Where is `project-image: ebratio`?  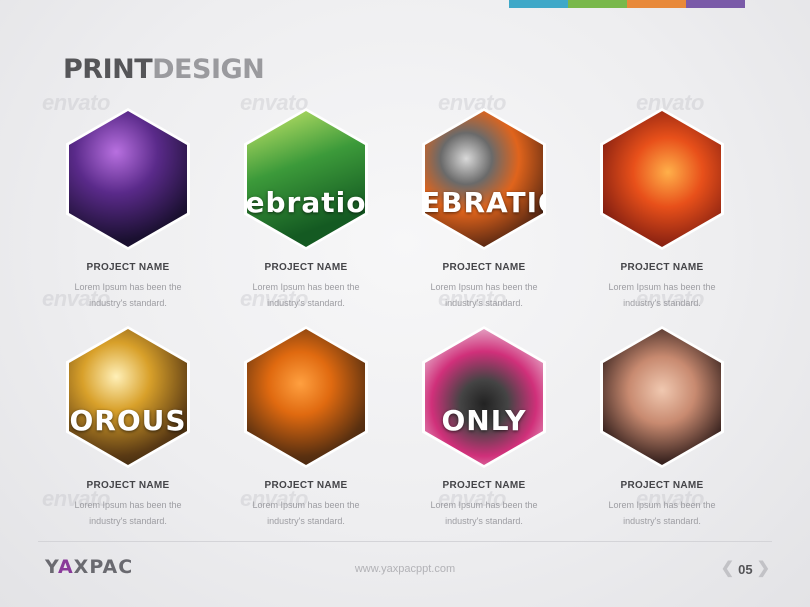 project-image: ebratio is located at coordinates (306, 179).